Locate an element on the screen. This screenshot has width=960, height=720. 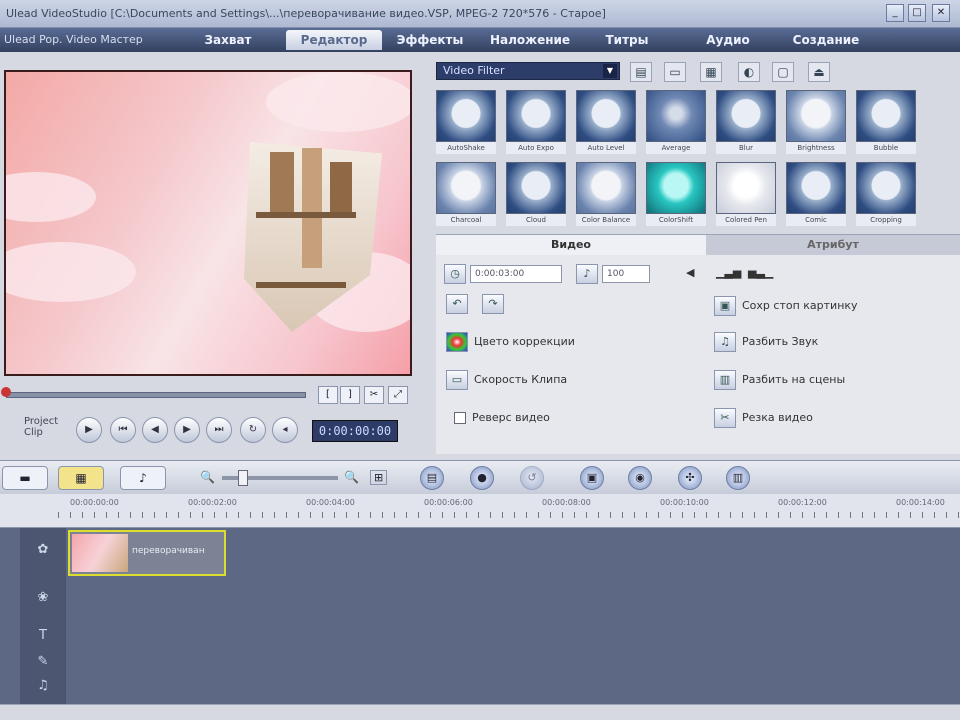
filter-thumb: Charcoal is located at coordinates (467, 195).